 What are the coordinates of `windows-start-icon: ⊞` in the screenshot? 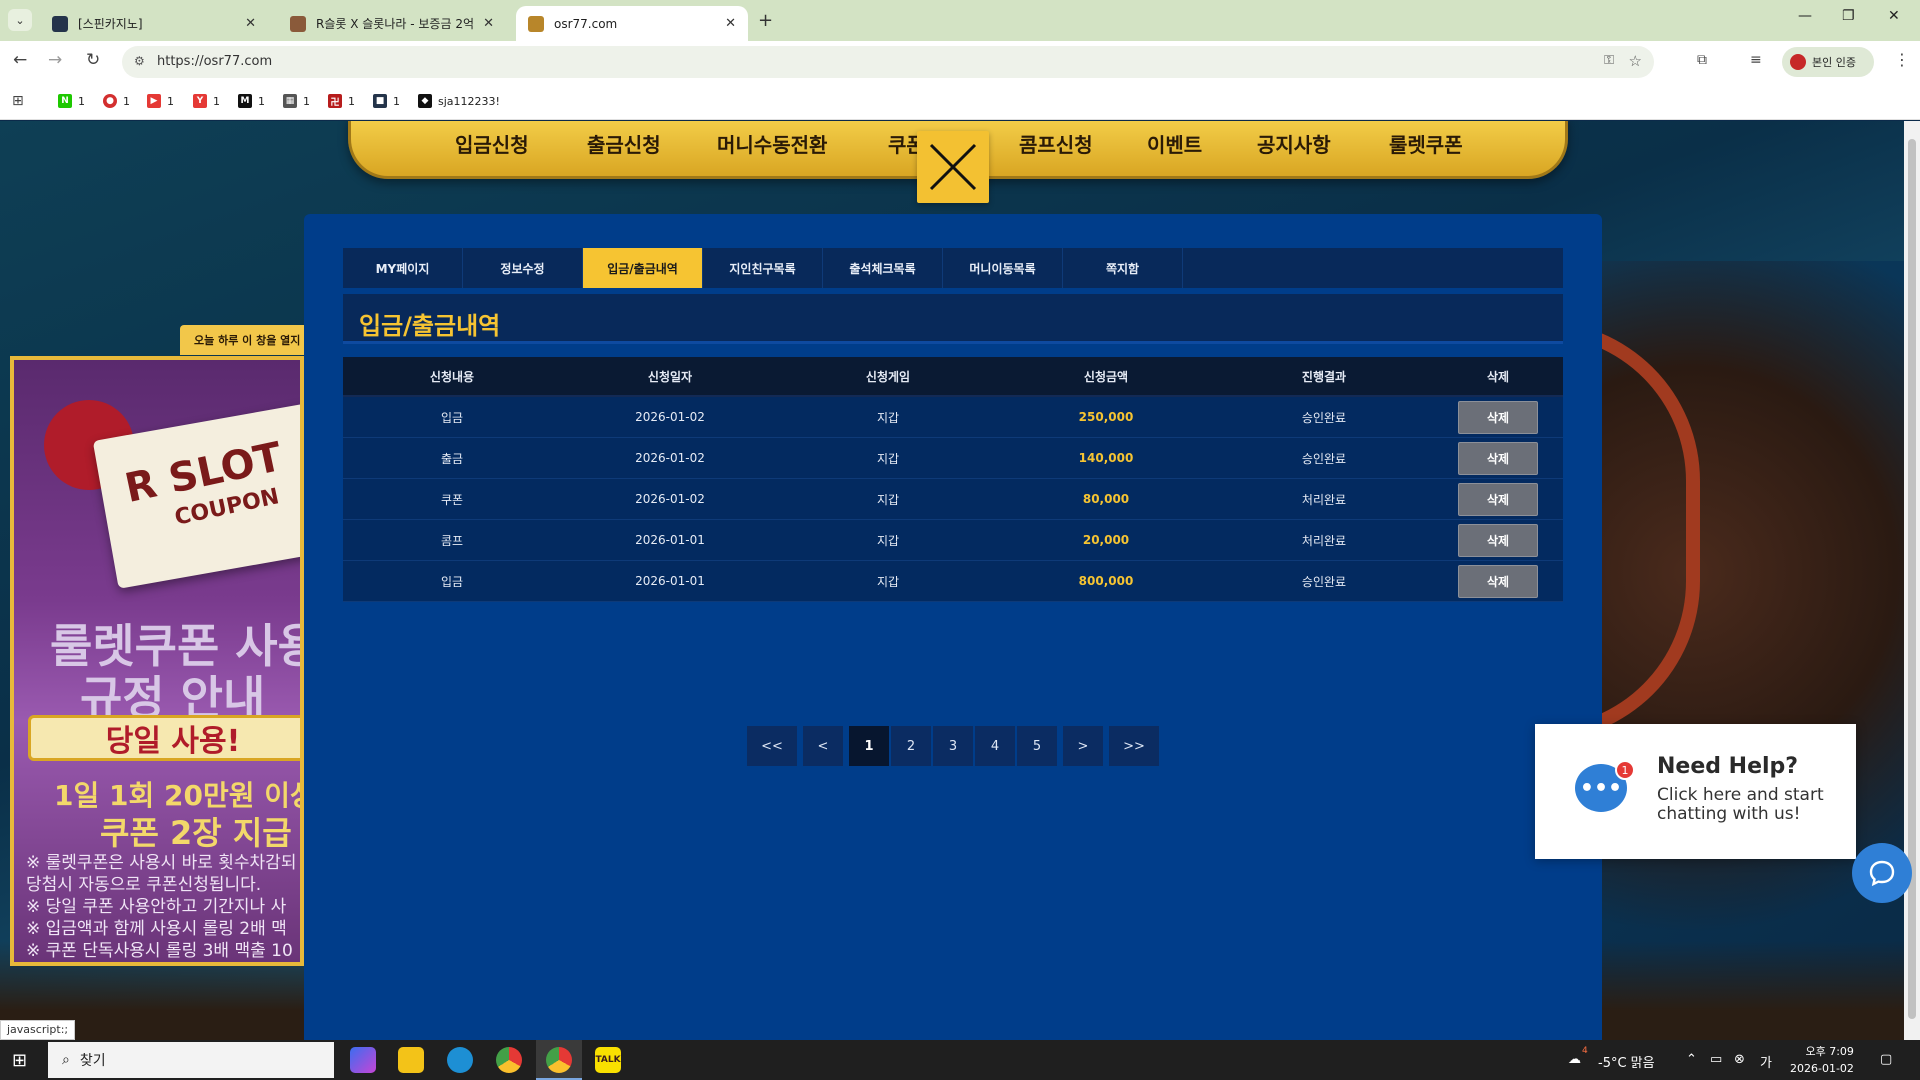 It's located at (19, 1060).